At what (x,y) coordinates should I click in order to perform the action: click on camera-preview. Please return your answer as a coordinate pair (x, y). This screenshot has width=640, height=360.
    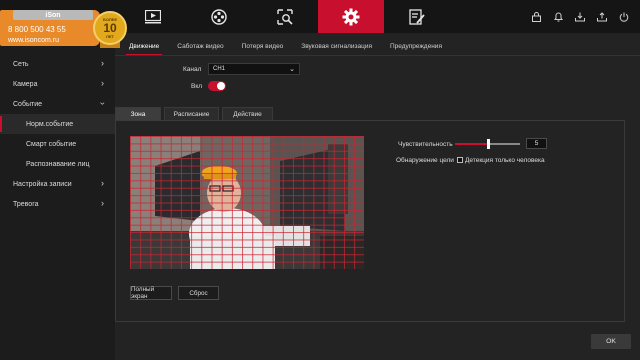
    Looking at the image, I should click on (247, 202).